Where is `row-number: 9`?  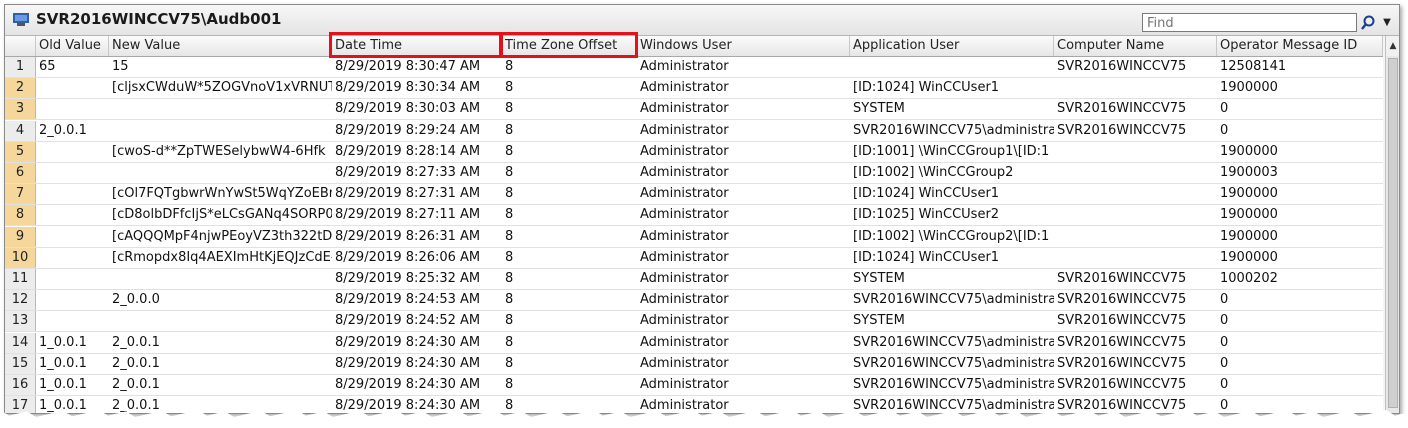
row-number: 9 is located at coordinates (20, 236).